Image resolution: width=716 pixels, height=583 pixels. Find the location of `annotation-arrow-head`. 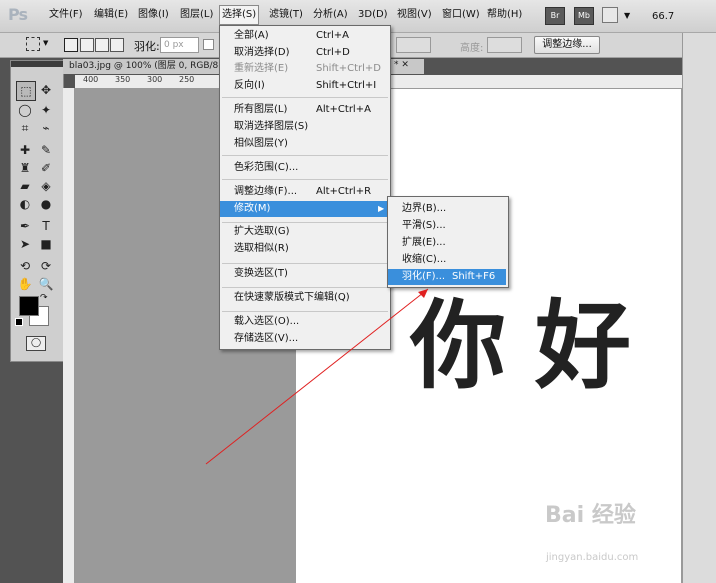

annotation-arrow-head is located at coordinates (423, 293).